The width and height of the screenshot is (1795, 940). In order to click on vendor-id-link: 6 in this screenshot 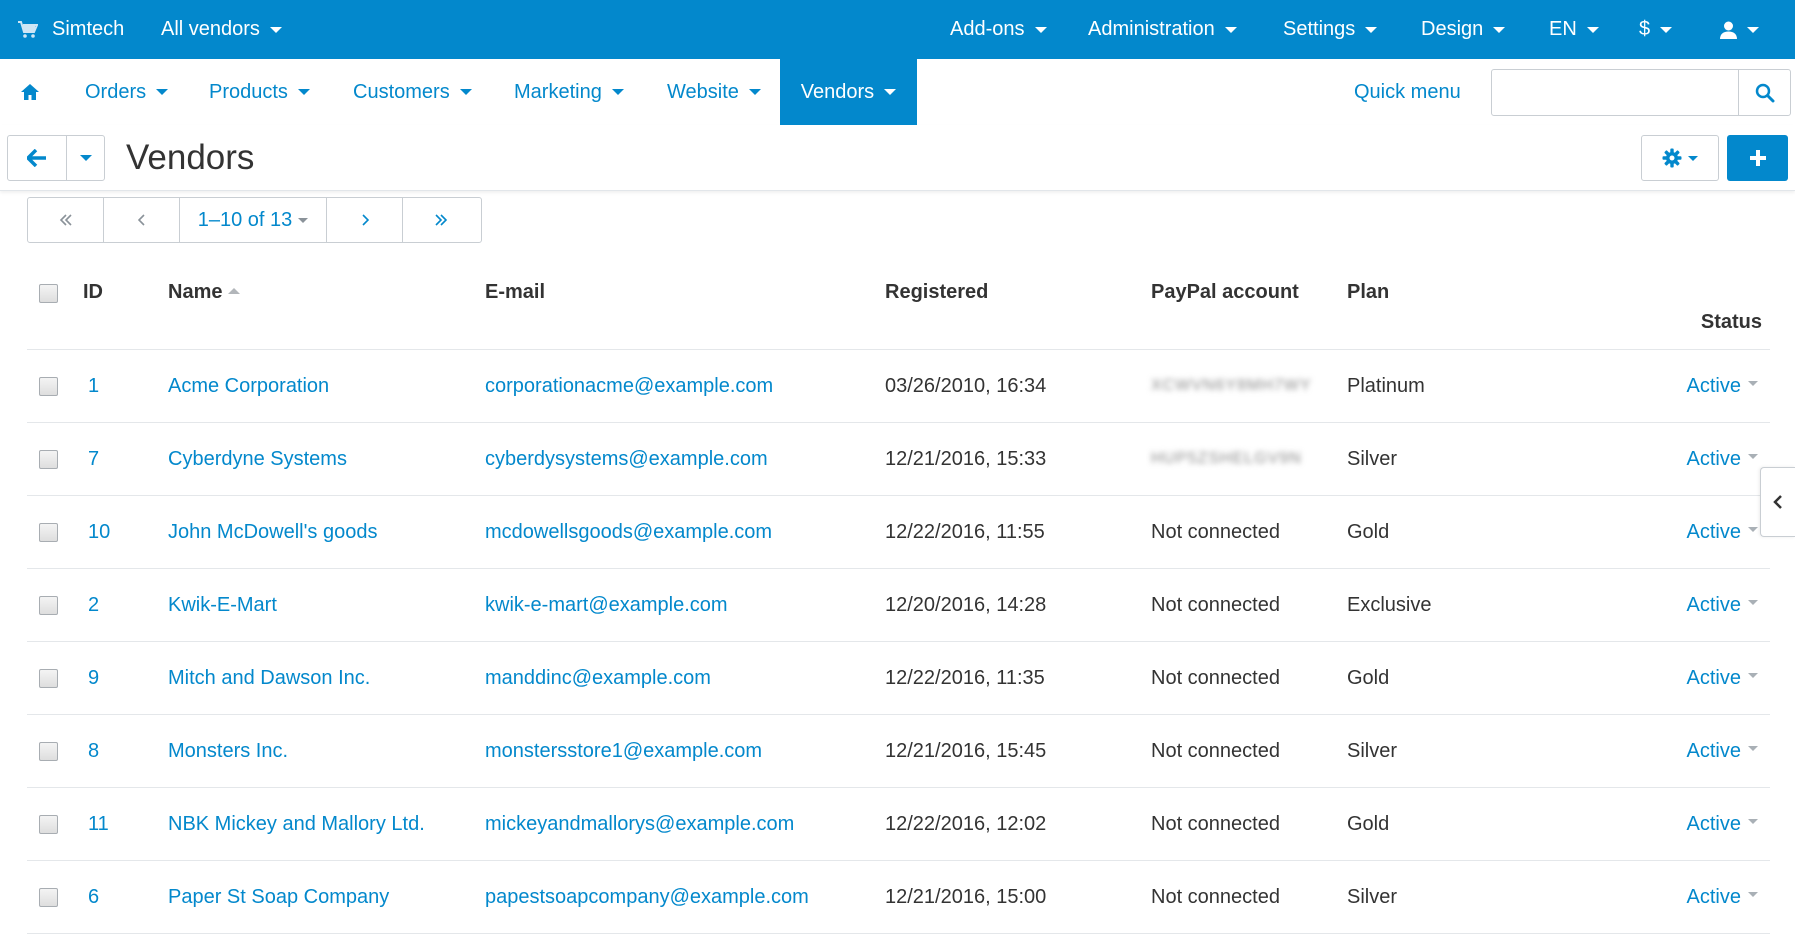, I will do `click(93, 897)`.